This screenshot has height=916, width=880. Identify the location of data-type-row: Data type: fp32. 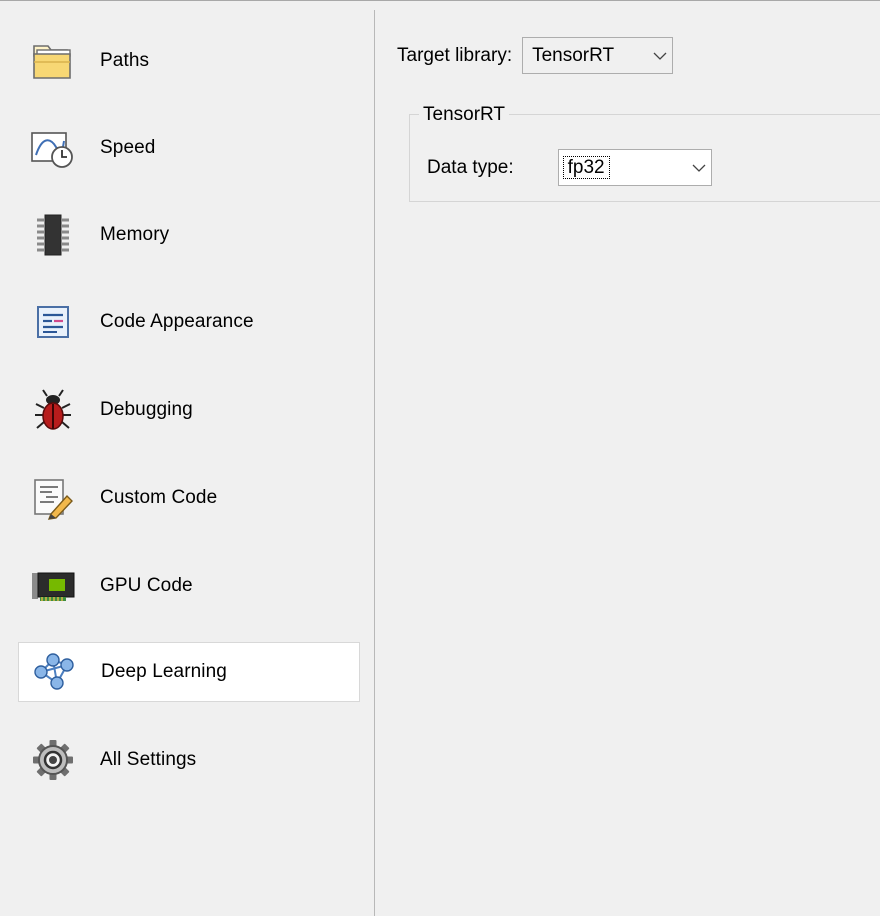
(569, 167).